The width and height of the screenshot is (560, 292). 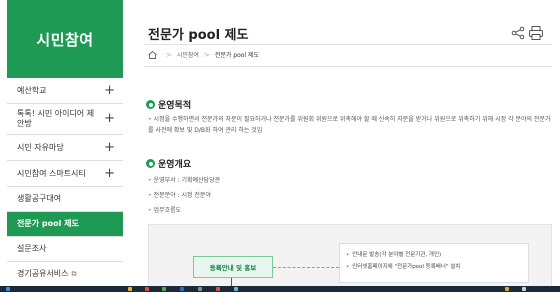 What do you see at coordinates (188, 54) in the screenshot?
I see `breadcrumb-item: 시민참여` at bounding box center [188, 54].